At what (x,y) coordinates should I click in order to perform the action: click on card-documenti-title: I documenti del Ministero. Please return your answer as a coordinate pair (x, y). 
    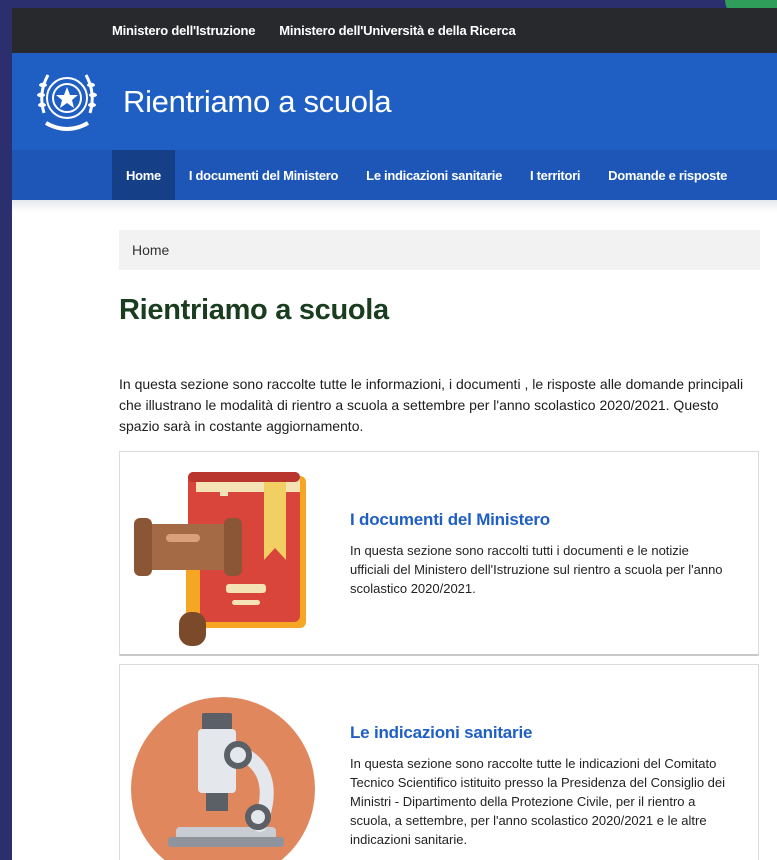
    Looking at the image, I should click on (540, 520).